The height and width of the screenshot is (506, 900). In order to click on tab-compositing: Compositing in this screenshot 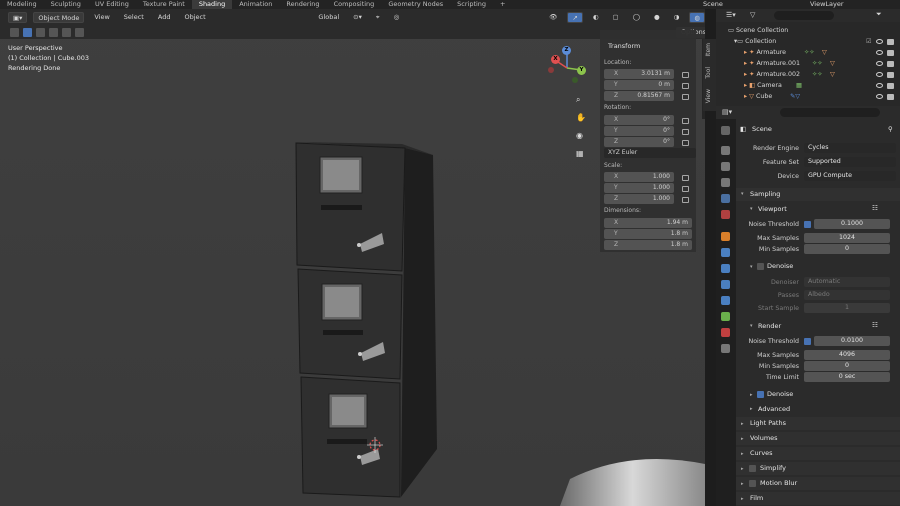, I will do `click(354, 4)`.